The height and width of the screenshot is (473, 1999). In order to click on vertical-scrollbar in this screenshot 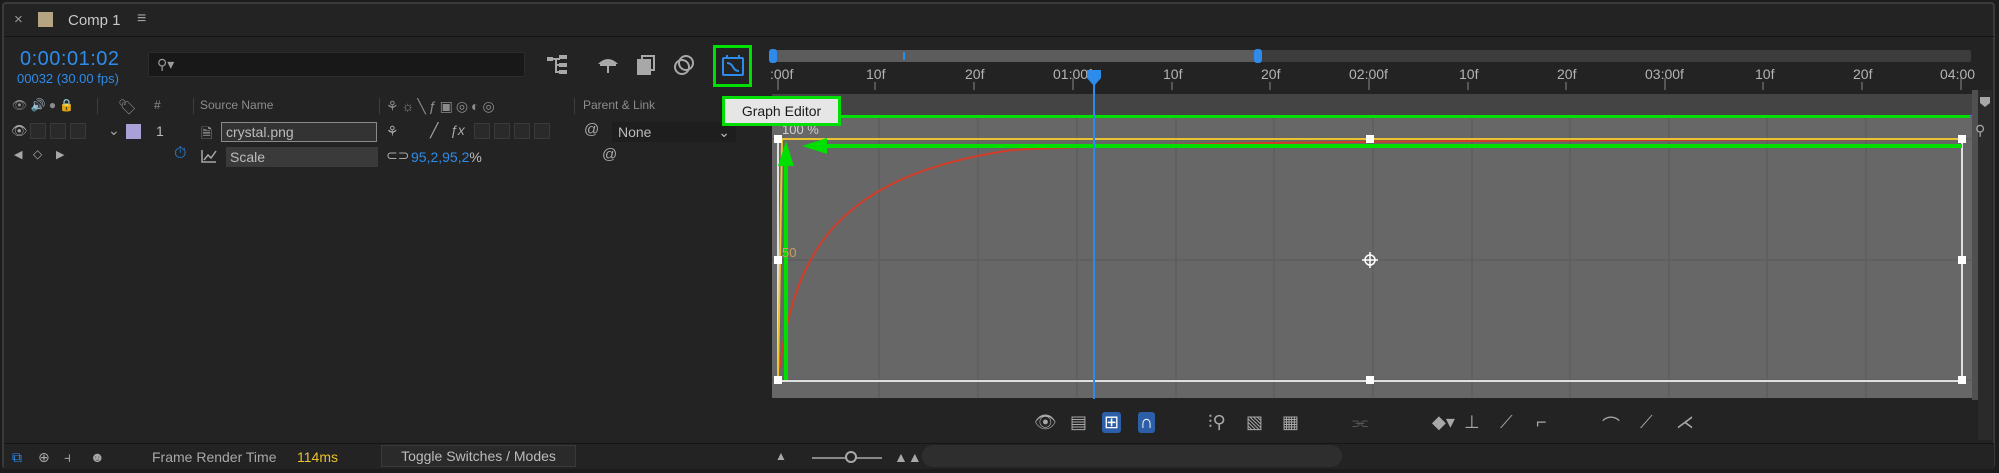, I will do `click(1985, 265)`.